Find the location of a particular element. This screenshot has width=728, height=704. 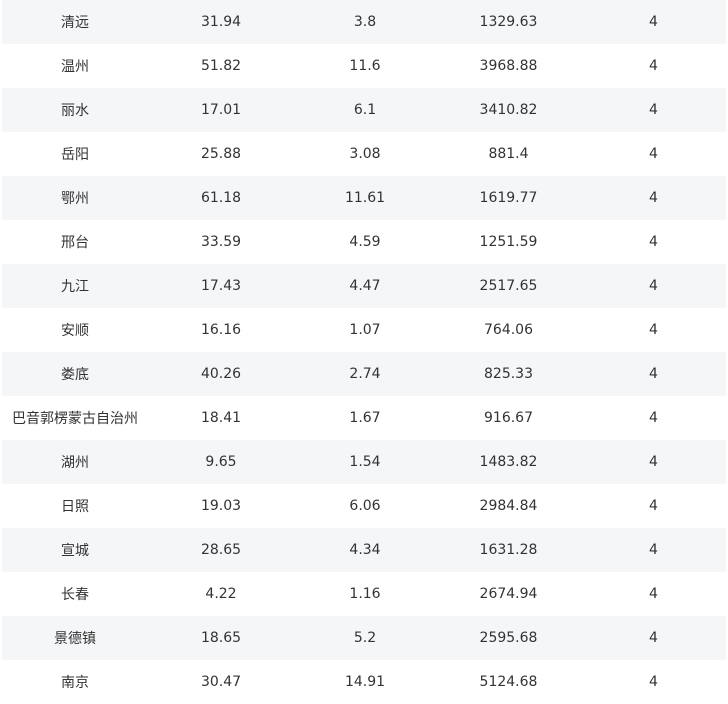

value-a-cell: 9.65 is located at coordinates (221, 462).